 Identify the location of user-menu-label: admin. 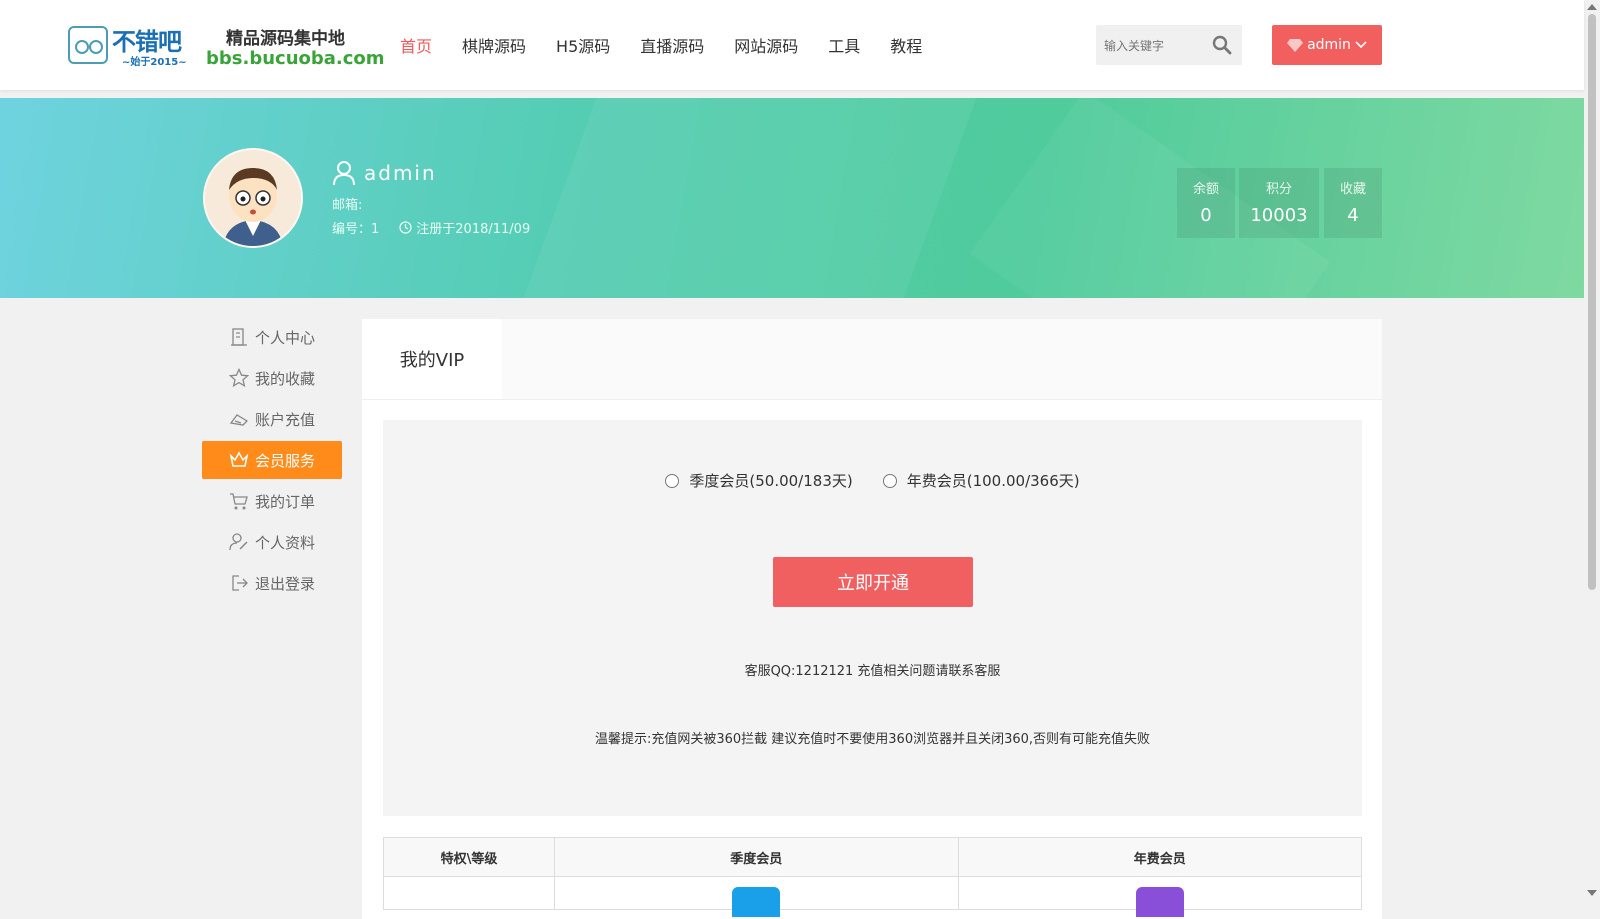
(1329, 45).